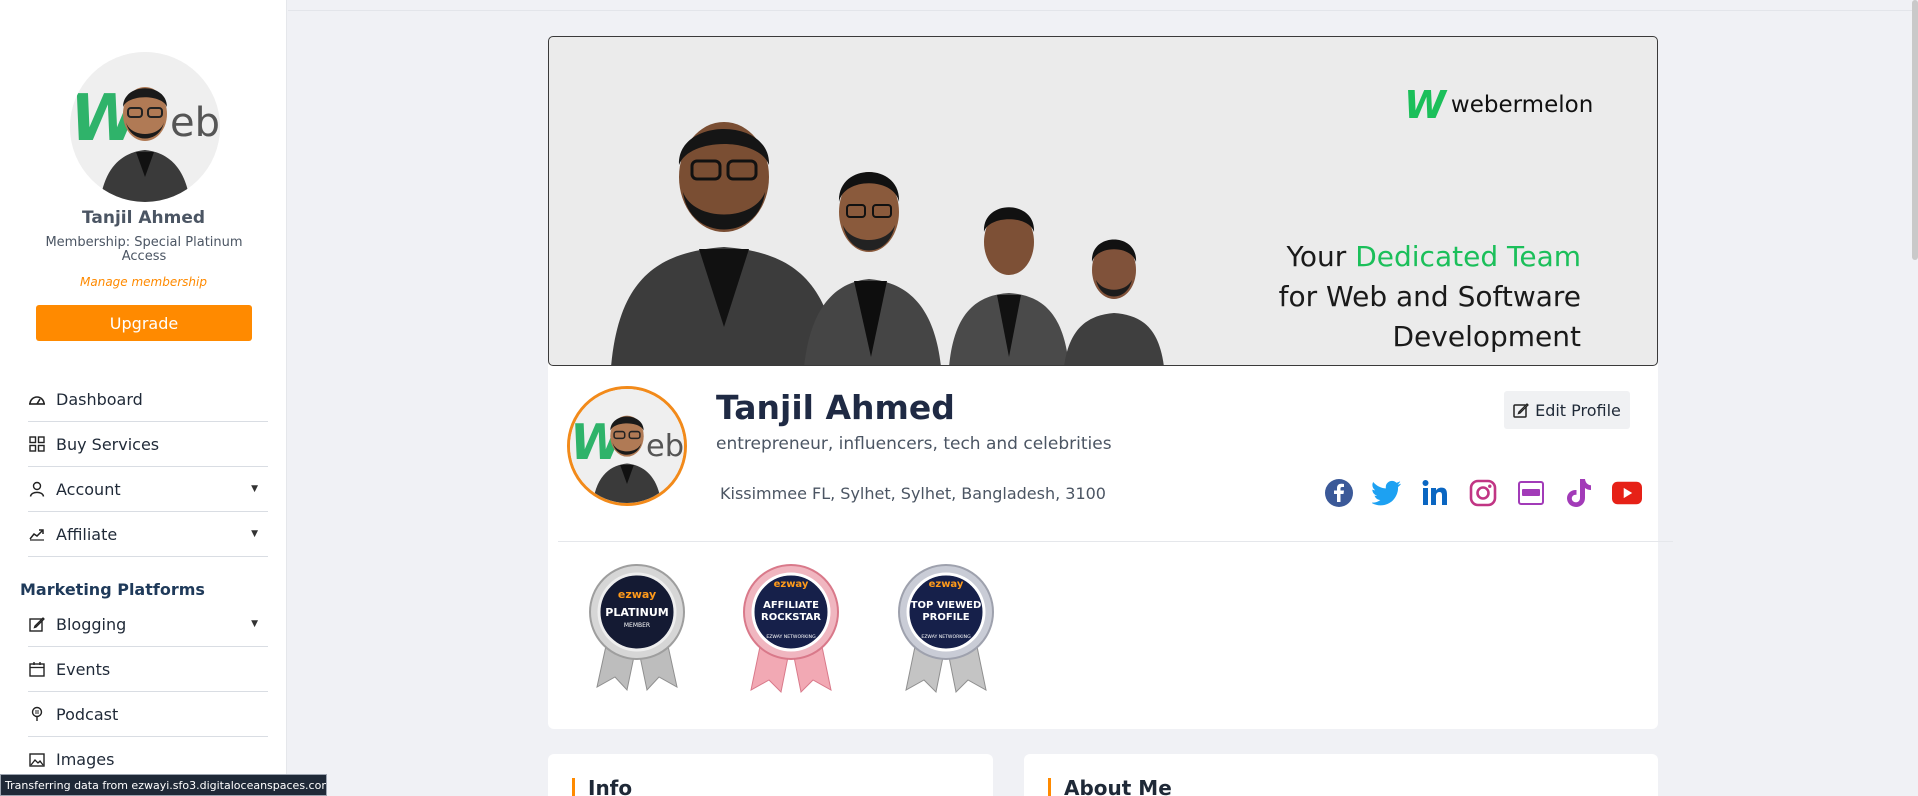 This screenshot has width=1918, height=796. What do you see at coordinates (99, 399) in the screenshot?
I see `sidebar-item-label: Dashboard` at bounding box center [99, 399].